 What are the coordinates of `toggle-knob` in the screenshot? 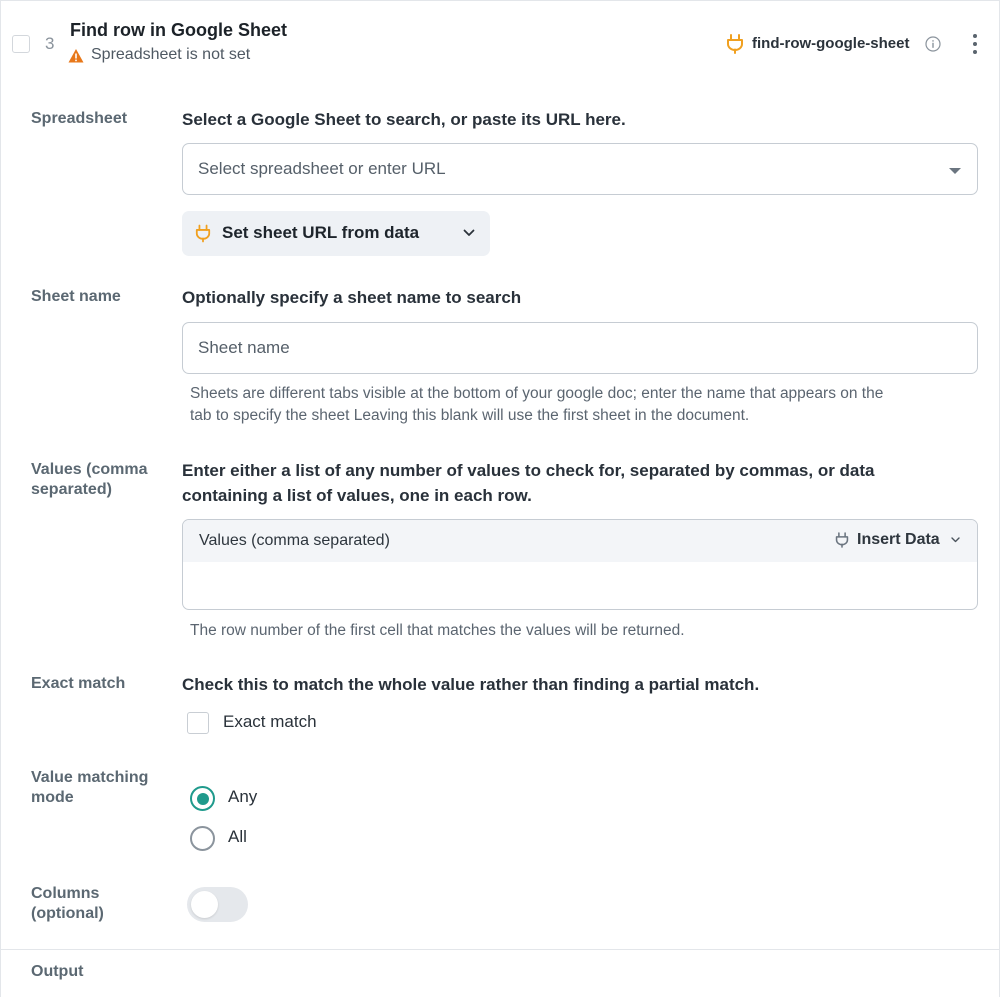 It's located at (204, 904).